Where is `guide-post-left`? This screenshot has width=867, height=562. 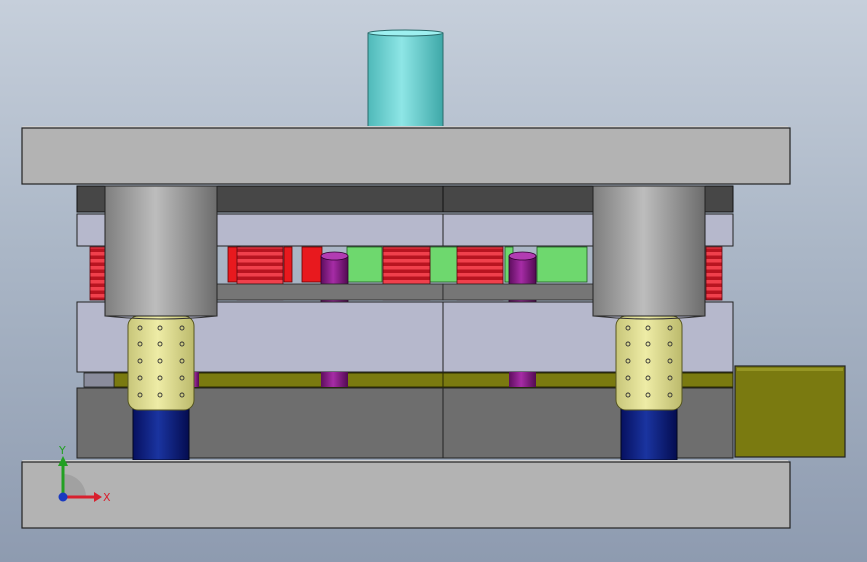 guide-post-left is located at coordinates (161, 252).